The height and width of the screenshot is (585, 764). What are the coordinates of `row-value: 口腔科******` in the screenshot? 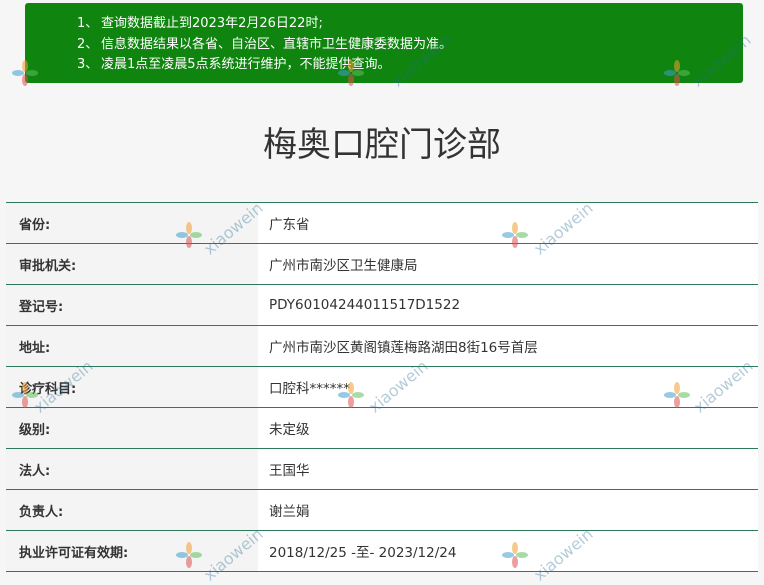 It's located at (508, 387).